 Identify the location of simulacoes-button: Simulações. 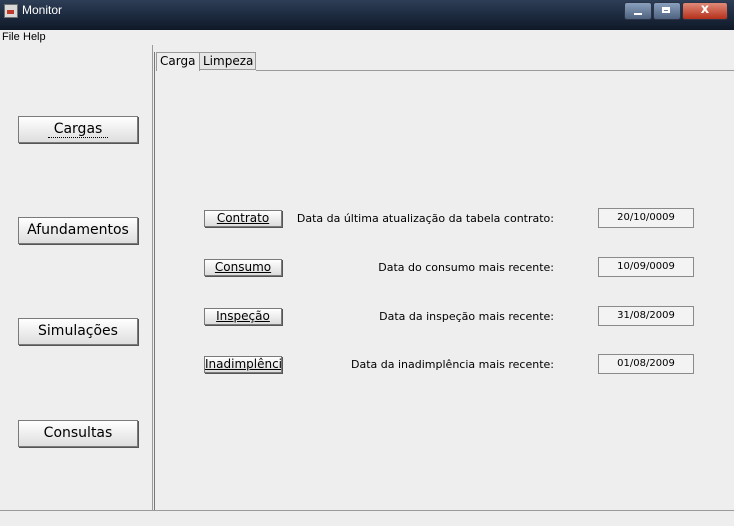
(78, 331).